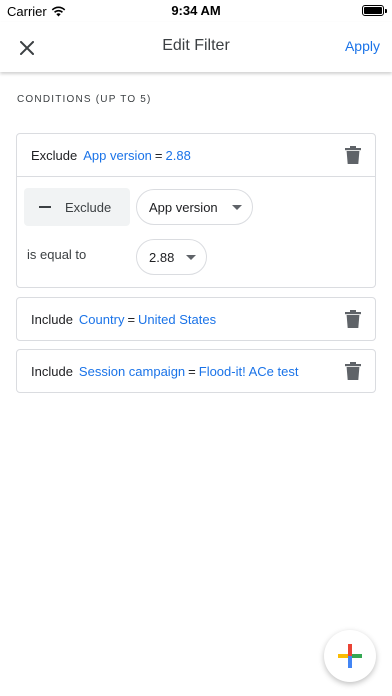 This screenshot has width=392, height=696. Describe the element at coordinates (45, 207) in the screenshot. I see `minus-icon` at that location.